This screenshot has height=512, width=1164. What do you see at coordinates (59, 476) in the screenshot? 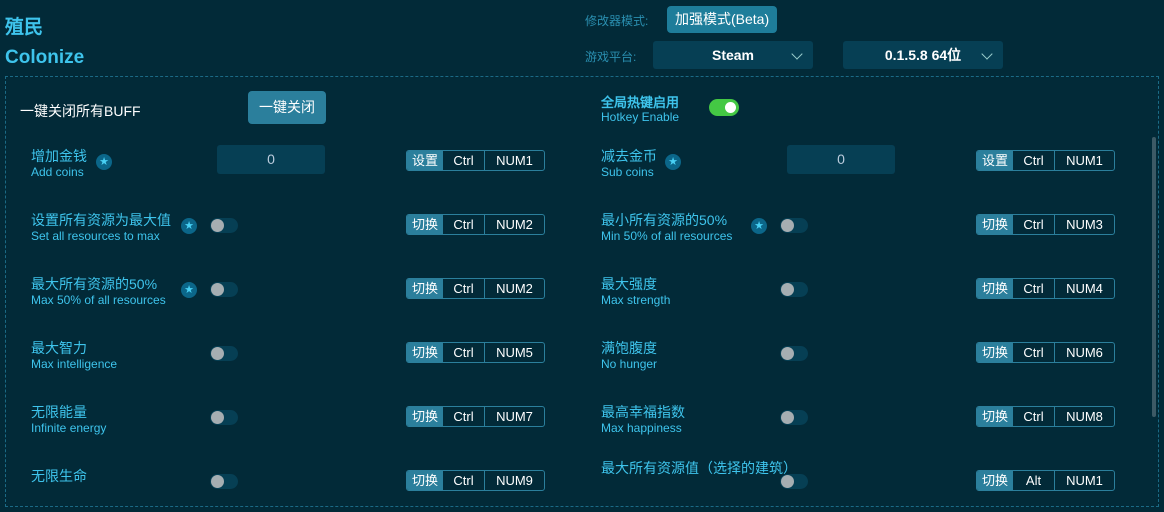
I see `cheat-name-cn: 无限生命` at bounding box center [59, 476].